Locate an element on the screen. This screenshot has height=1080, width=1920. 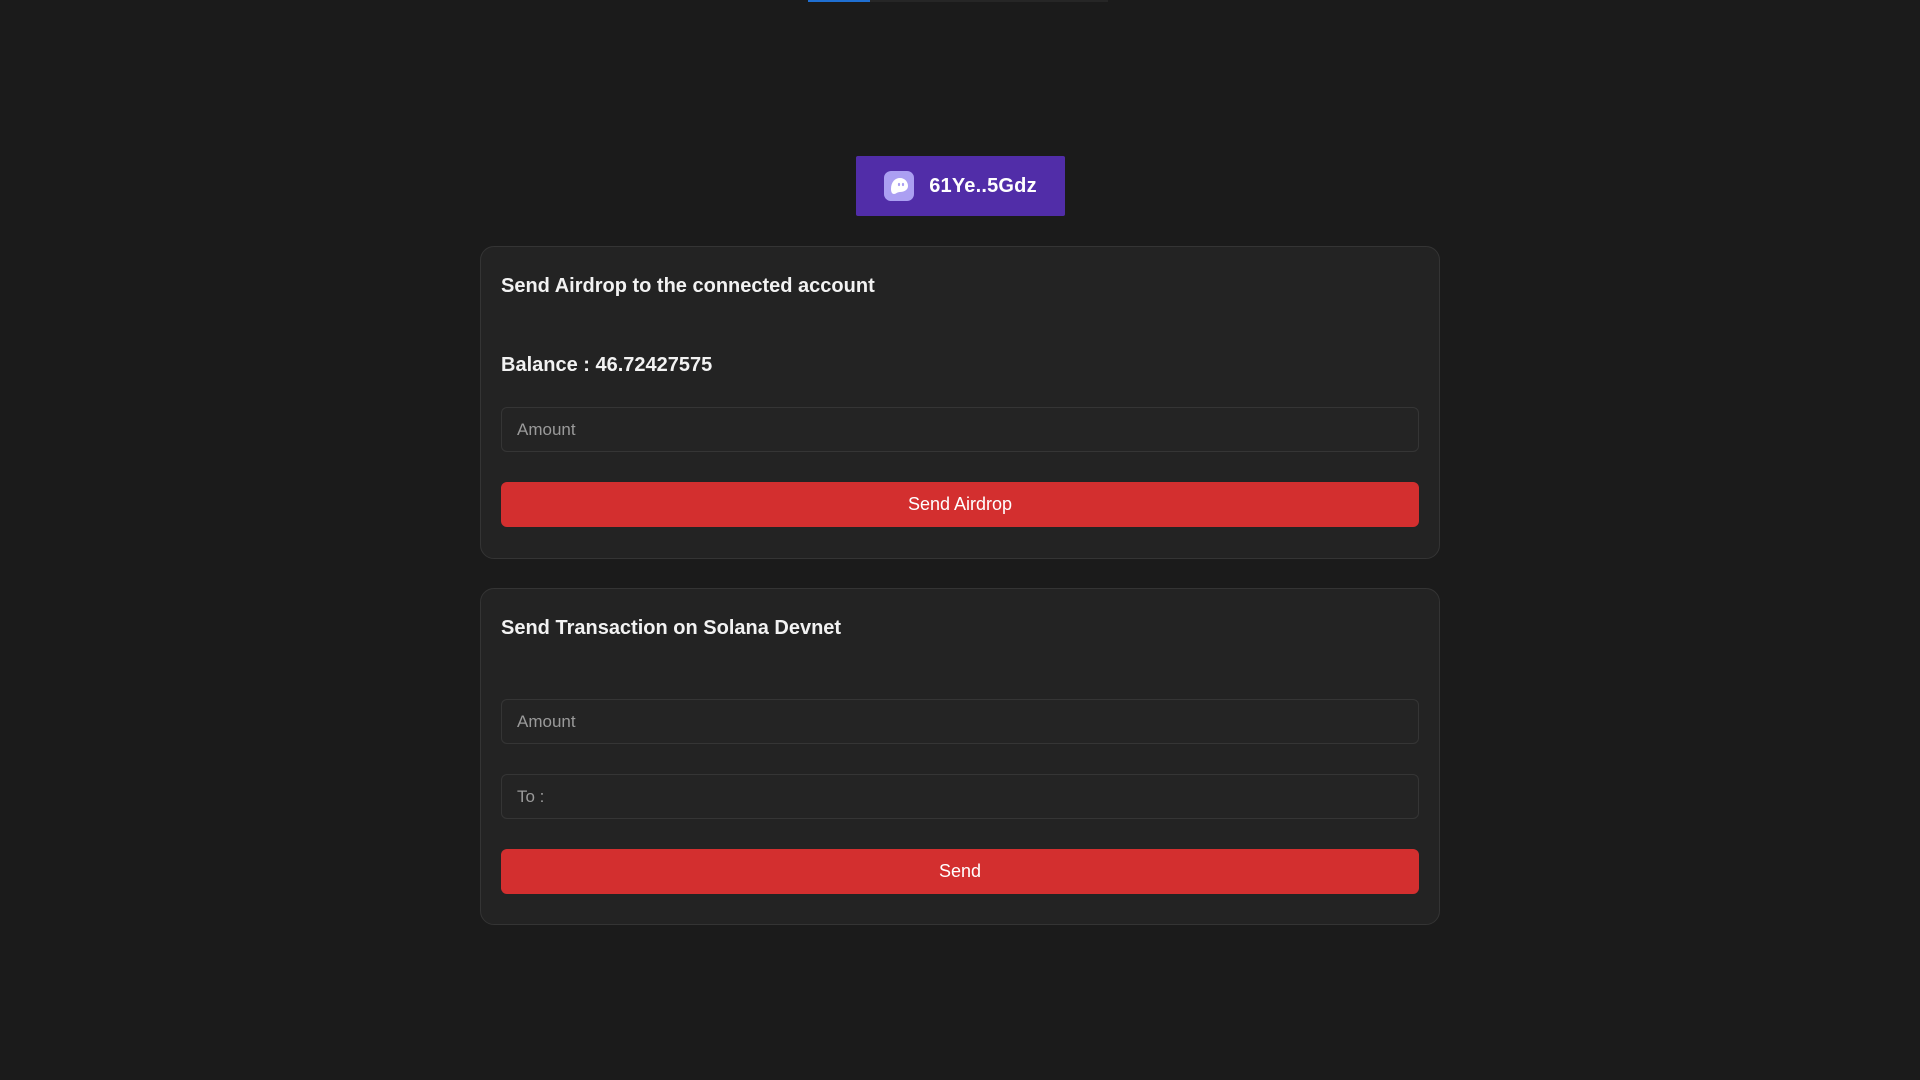
transaction-amount-input is located at coordinates (960, 721).